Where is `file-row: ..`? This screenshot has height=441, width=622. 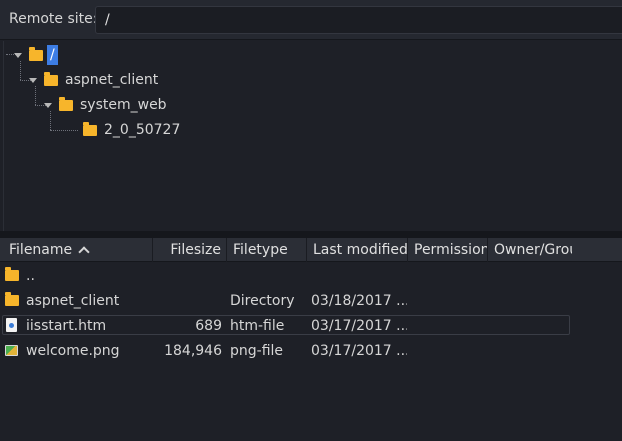 file-row: .. is located at coordinates (311, 277).